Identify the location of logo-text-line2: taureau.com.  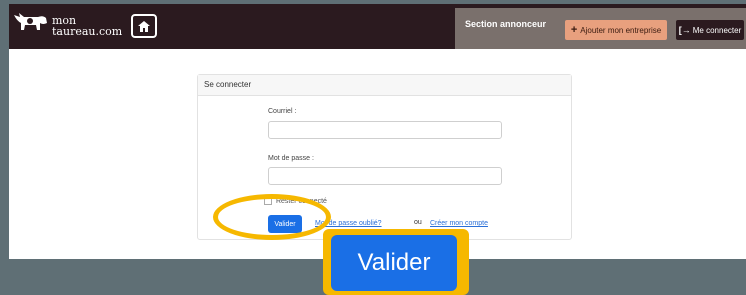
(87, 31).